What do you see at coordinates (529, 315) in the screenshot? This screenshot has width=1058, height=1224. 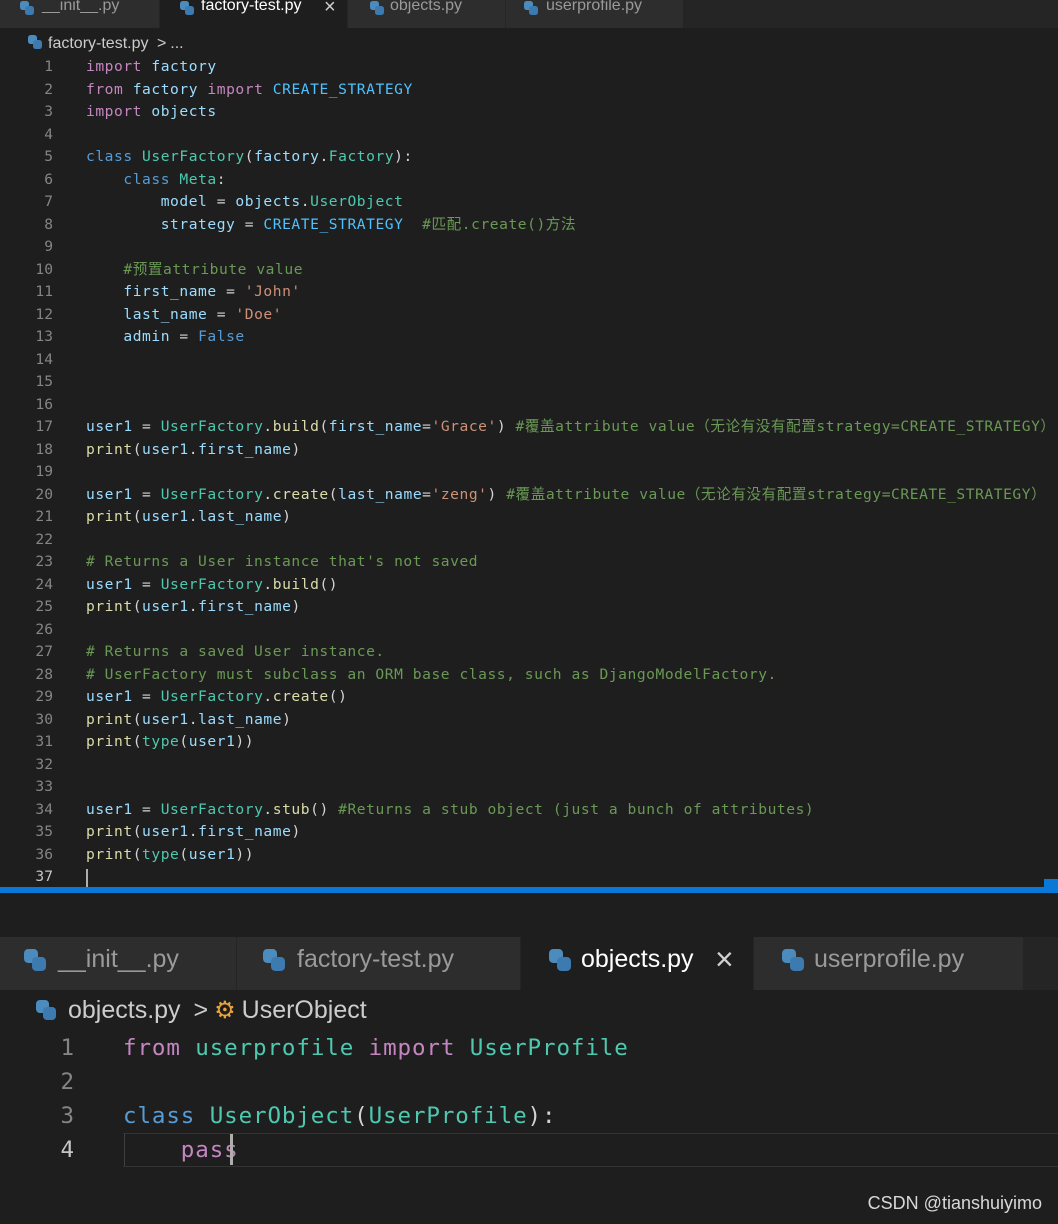 I see `code-line: 12 last_name = 'Doe'` at bounding box center [529, 315].